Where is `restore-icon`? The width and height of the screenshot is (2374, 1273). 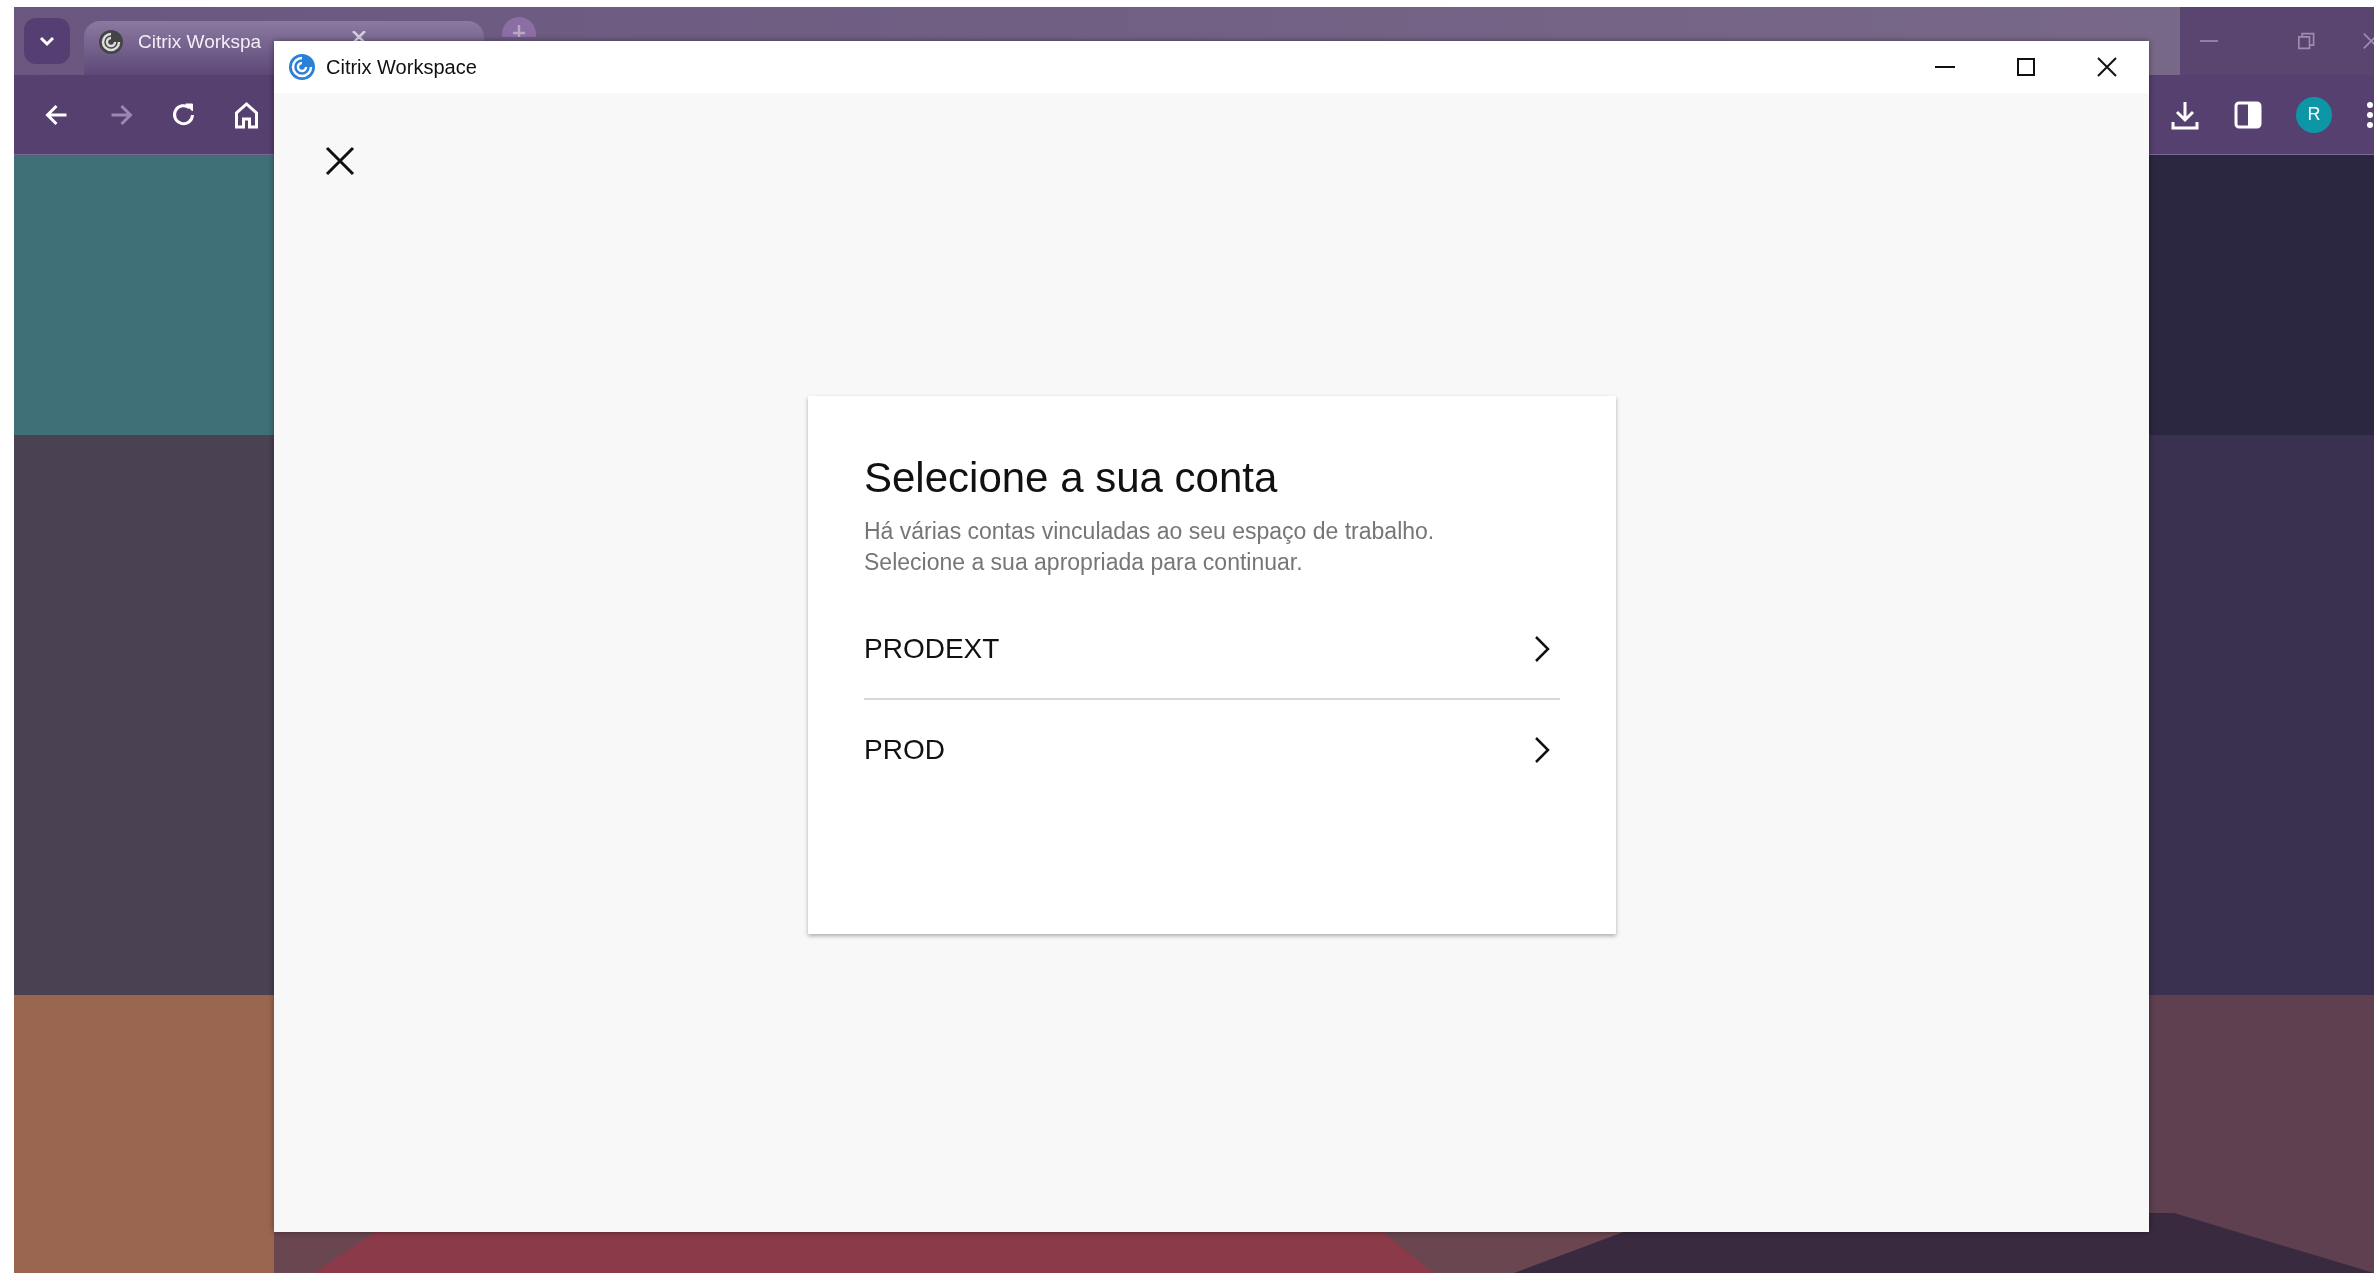
restore-icon is located at coordinates (2306, 41).